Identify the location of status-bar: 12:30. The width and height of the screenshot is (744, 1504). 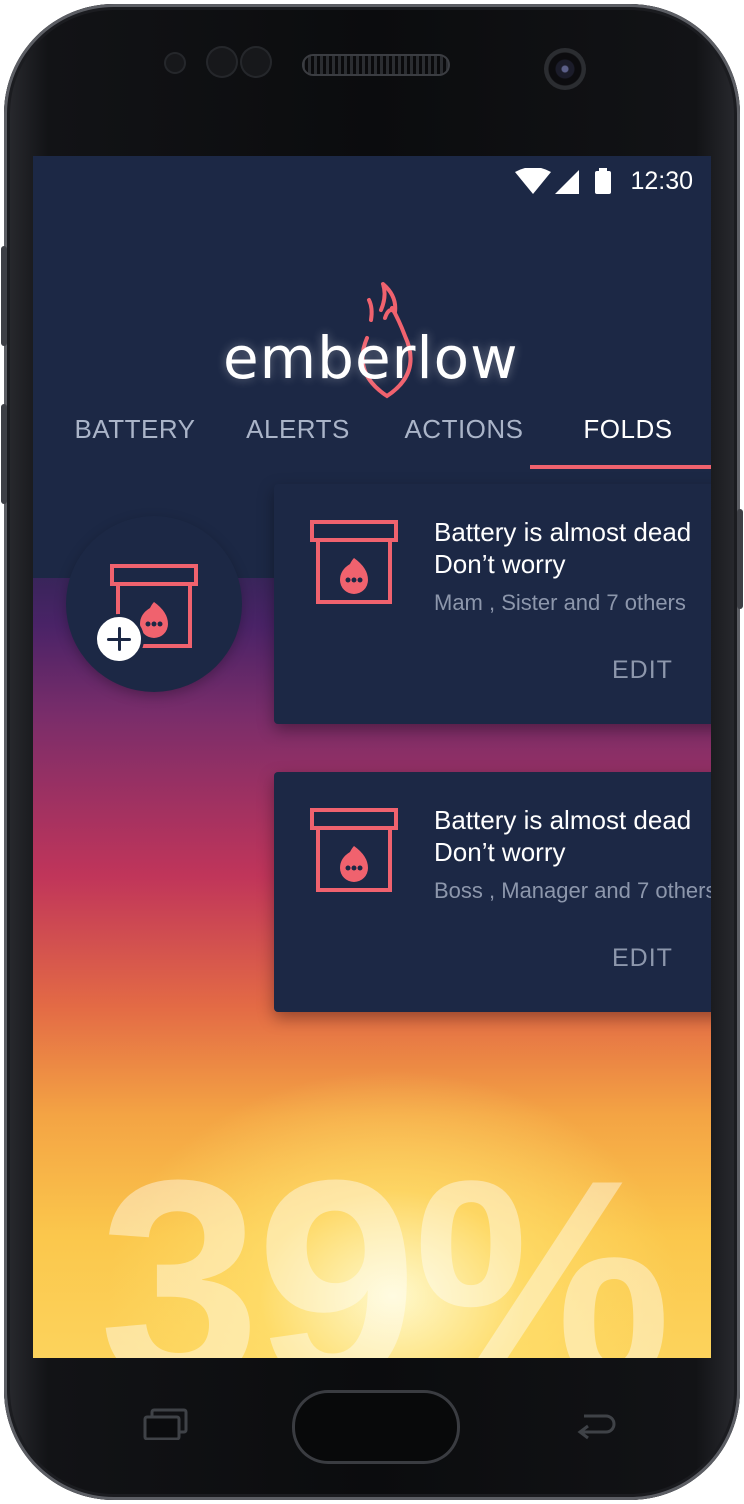
(372, 182).